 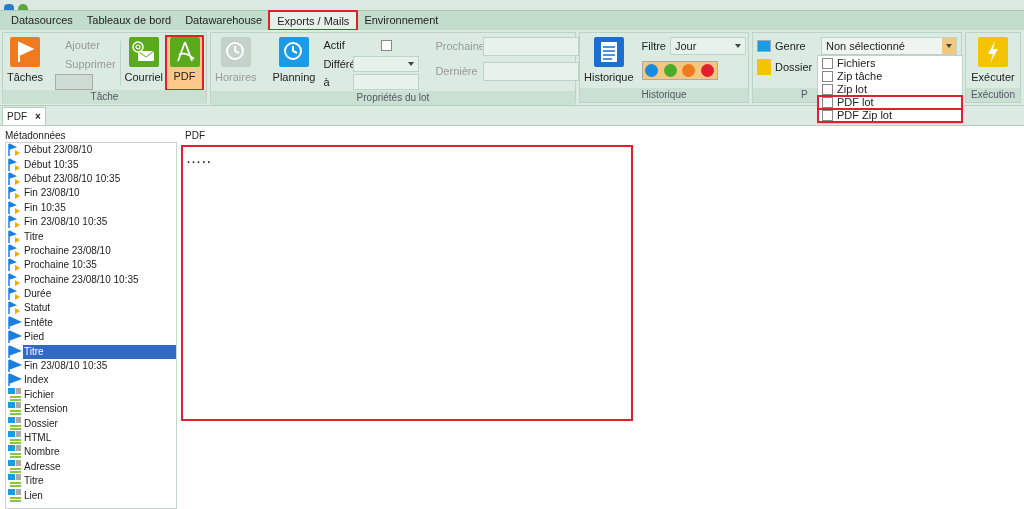 What do you see at coordinates (91, 395) in the screenshot?
I see `metadata-item: Fichier` at bounding box center [91, 395].